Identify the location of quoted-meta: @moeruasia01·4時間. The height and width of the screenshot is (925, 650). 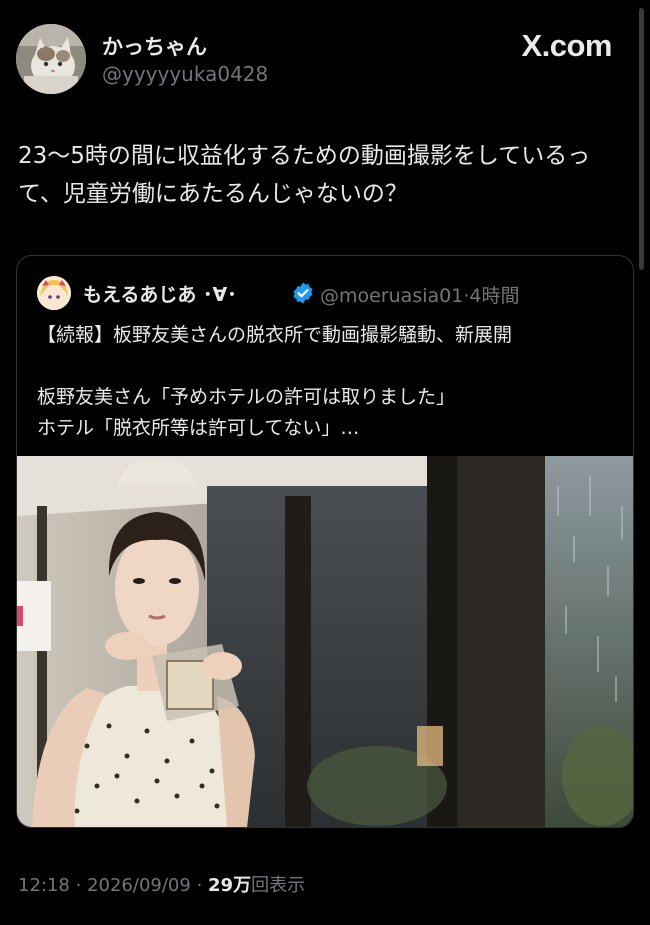
(419, 294).